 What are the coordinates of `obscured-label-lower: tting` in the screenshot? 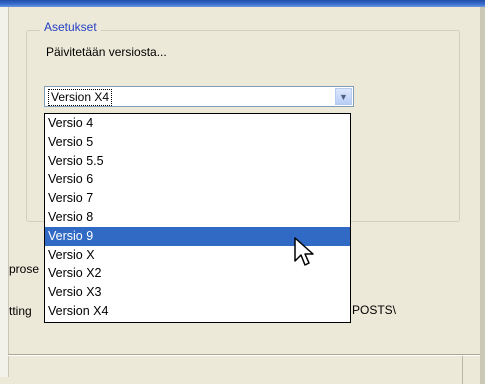 It's located at (20, 311).